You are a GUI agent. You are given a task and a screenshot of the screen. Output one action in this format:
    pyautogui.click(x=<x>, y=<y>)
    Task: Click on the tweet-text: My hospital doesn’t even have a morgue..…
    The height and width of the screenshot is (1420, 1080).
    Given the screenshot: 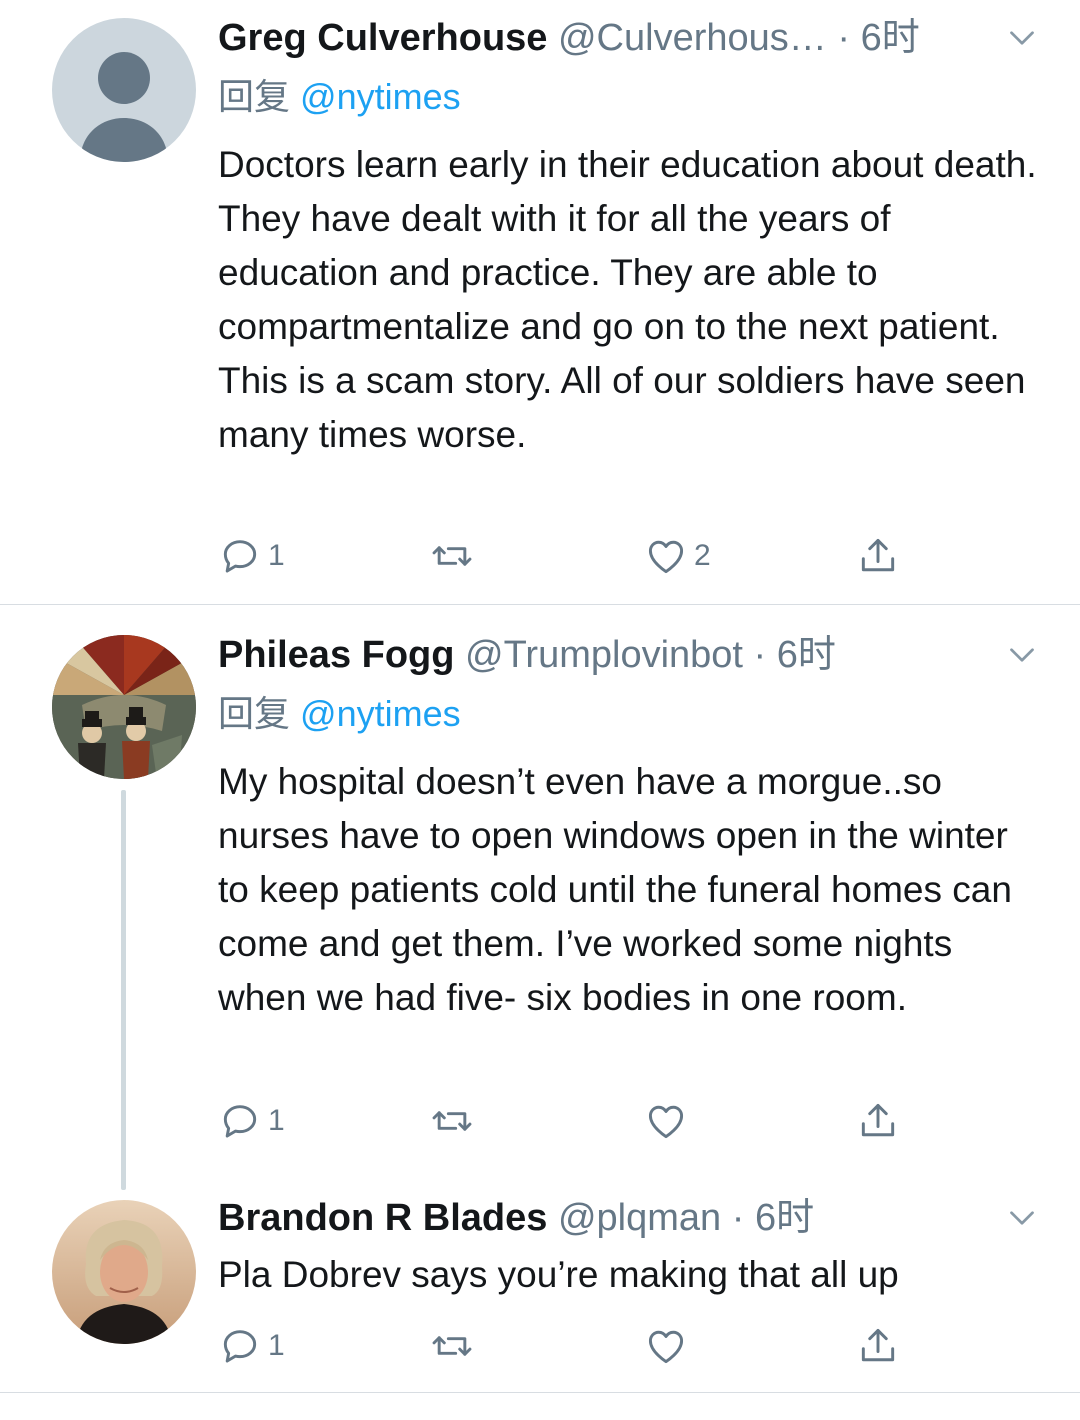 What is the action you would take?
    pyautogui.click(x=615, y=889)
    